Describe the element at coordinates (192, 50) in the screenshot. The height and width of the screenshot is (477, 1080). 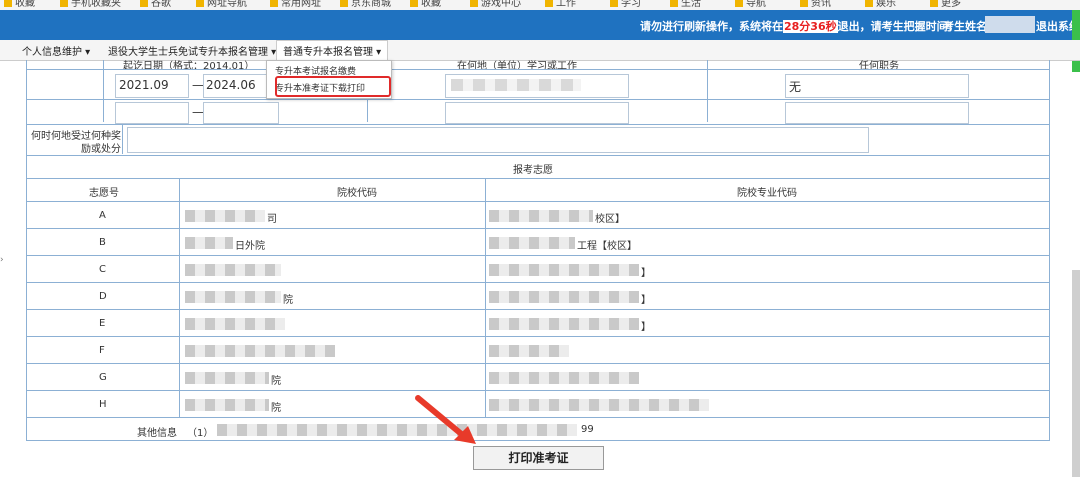
I see `menu-veteran-registration: 退役大学生士兵免试专升本报名管理 ▾` at that location.